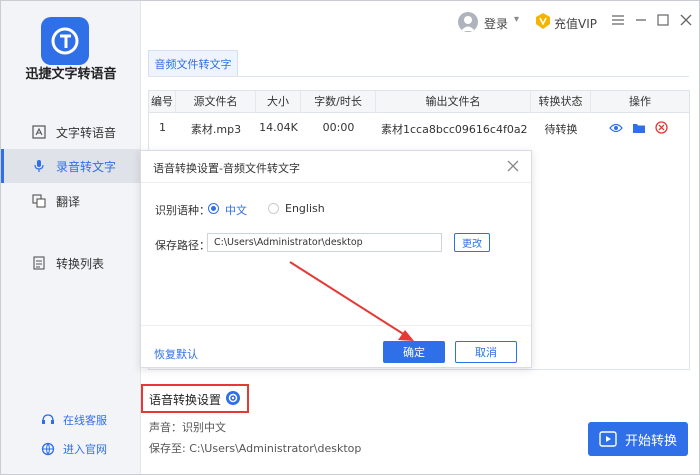 The width and height of the screenshot is (700, 475). What do you see at coordinates (513, 166) in the screenshot?
I see `dialog-close-icon` at bounding box center [513, 166].